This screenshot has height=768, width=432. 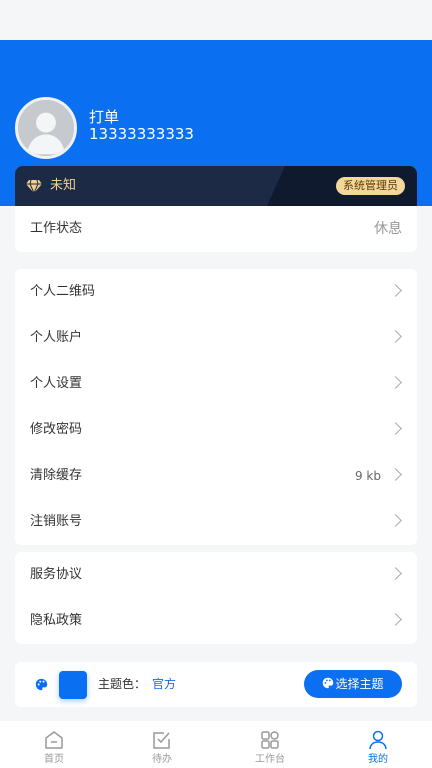 What do you see at coordinates (270, 759) in the screenshot?
I see `tab-label: 工作台` at bounding box center [270, 759].